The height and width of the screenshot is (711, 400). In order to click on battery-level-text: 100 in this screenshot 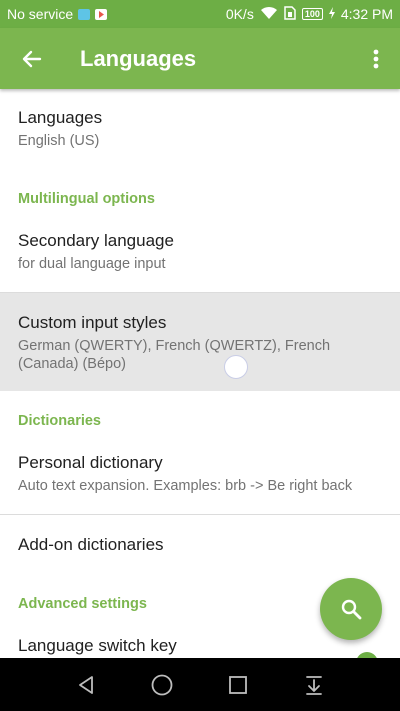, I will do `click(312, 13)`.